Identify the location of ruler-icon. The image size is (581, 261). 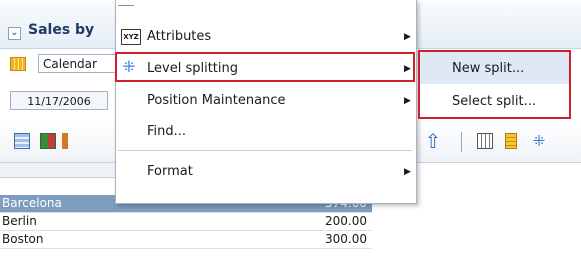
(511, 141).